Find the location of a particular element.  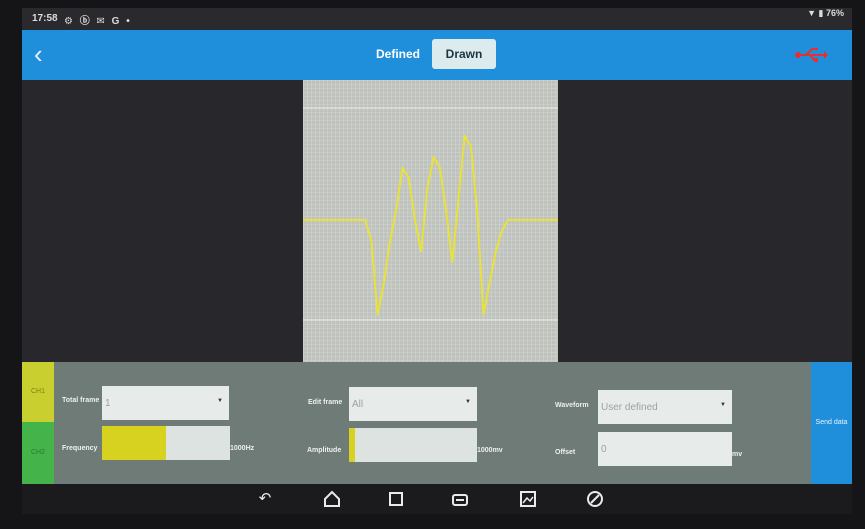

frequency-label: Frequency is located at coordinates (80, 448).